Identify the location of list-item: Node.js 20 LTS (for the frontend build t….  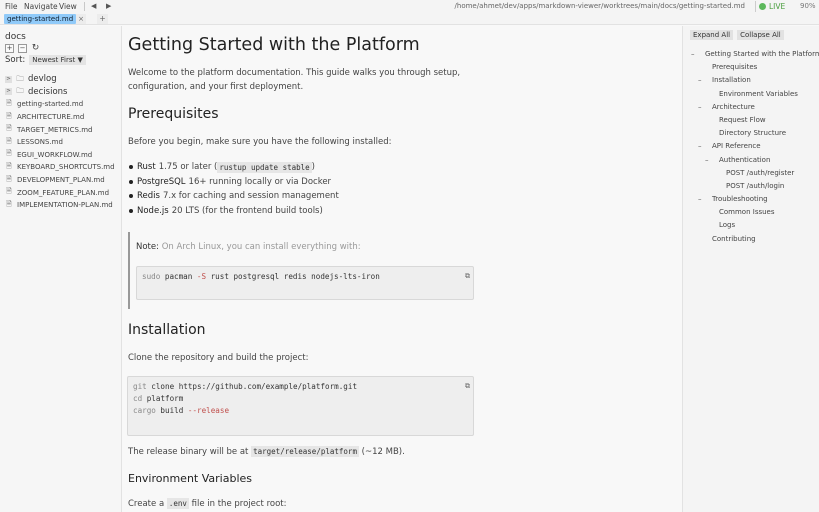
(233, 211).